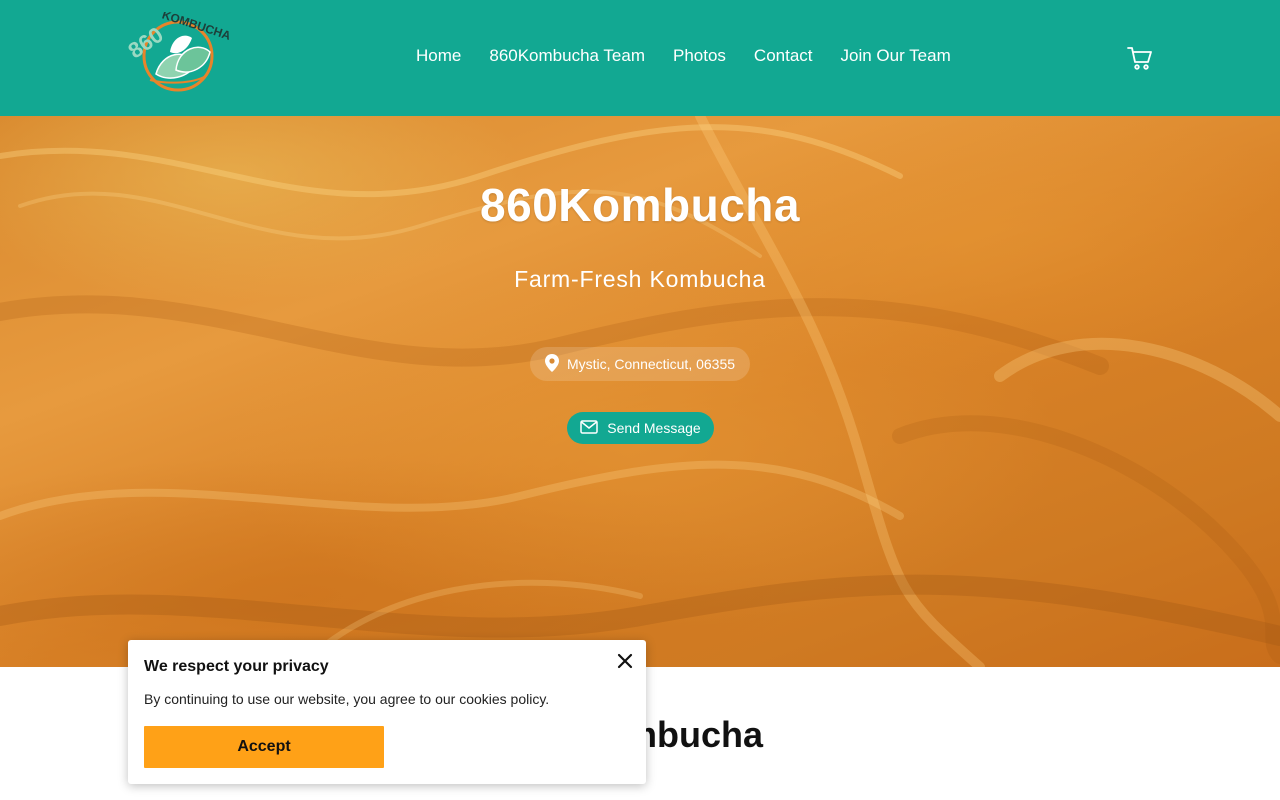 This screenshot has width=1280, height=800. What do you see at coordinates (264, 747) in the screenshot?
I see `accept-button: Accept` at bounding box center [264, 747].